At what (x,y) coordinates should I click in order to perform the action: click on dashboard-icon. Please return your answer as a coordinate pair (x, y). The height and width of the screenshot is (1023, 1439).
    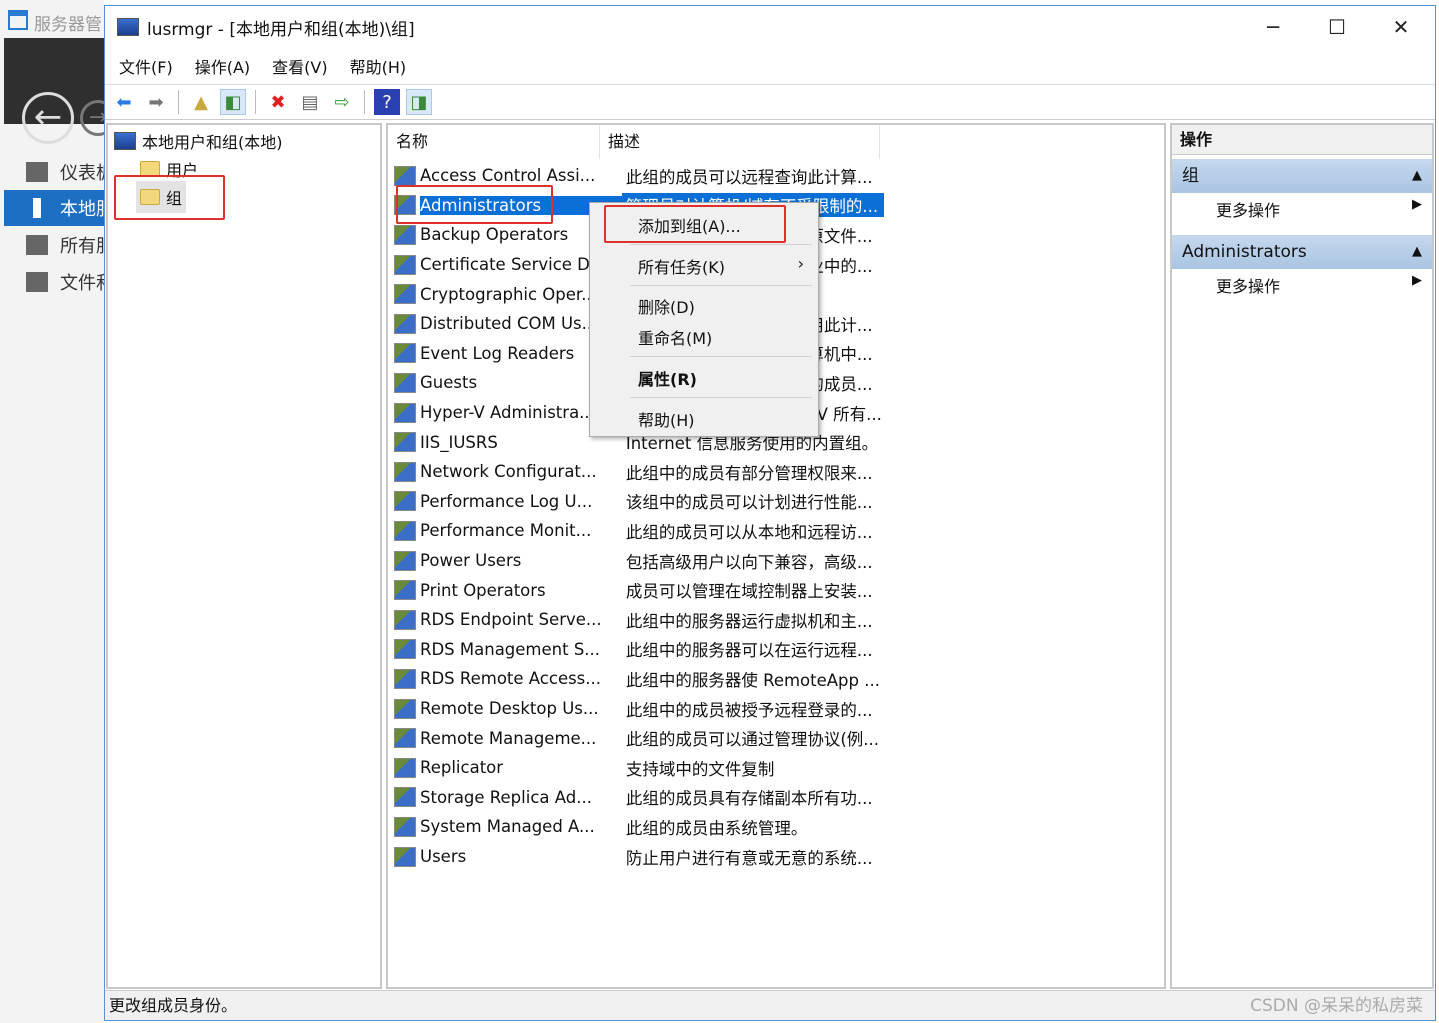
    Looking at the image, I should click on (37, 172).